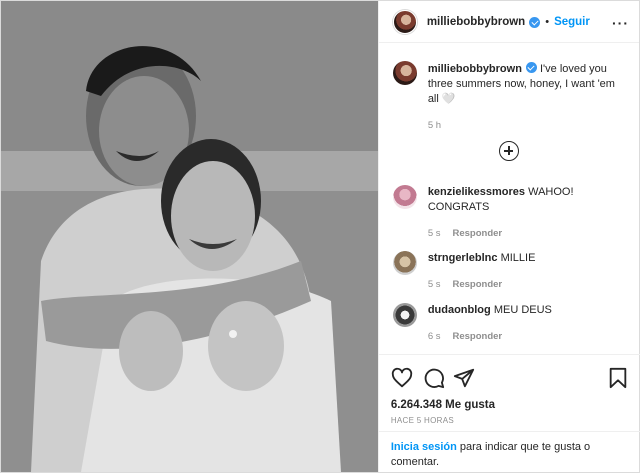 The width and height of the screenshot is (640, 473). I want to click on comment-body: dudaonblog MEU DEUS 6 s Responder, so click(490, 323).